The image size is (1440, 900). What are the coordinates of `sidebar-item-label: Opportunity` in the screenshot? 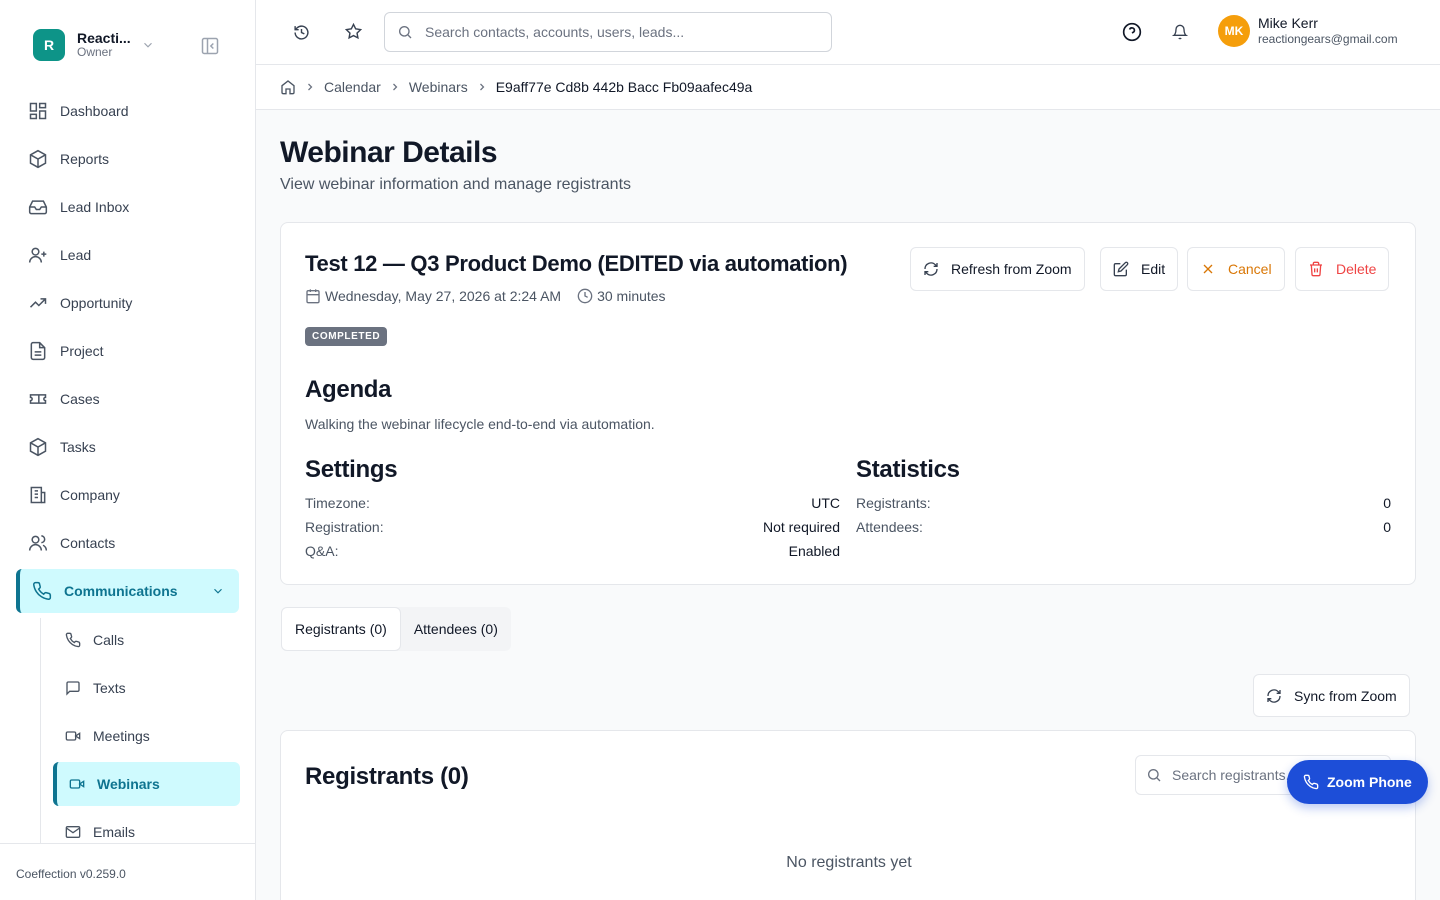 It's located at (96, 303).